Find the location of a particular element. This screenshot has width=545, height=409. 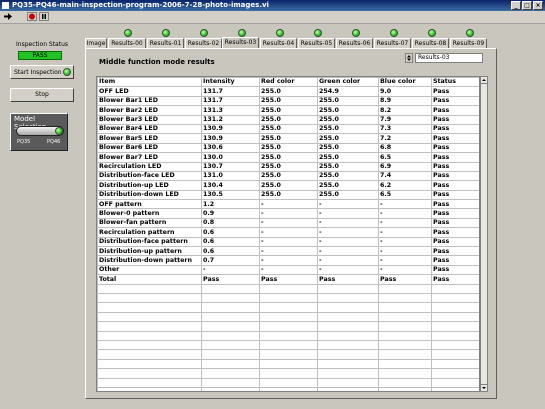

table-row: Blower-fan pattern 0.8- - - Pass is located at coordinates (288, 223).